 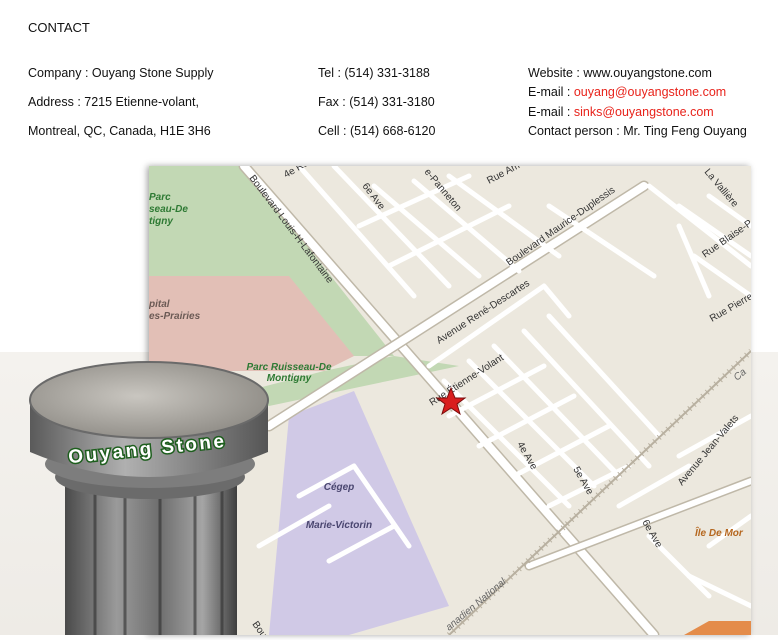 What do you see at coordinates (175, 316) in the screenshot?
I see `place-label: es-Prairies` at bounding box center [175, 316].